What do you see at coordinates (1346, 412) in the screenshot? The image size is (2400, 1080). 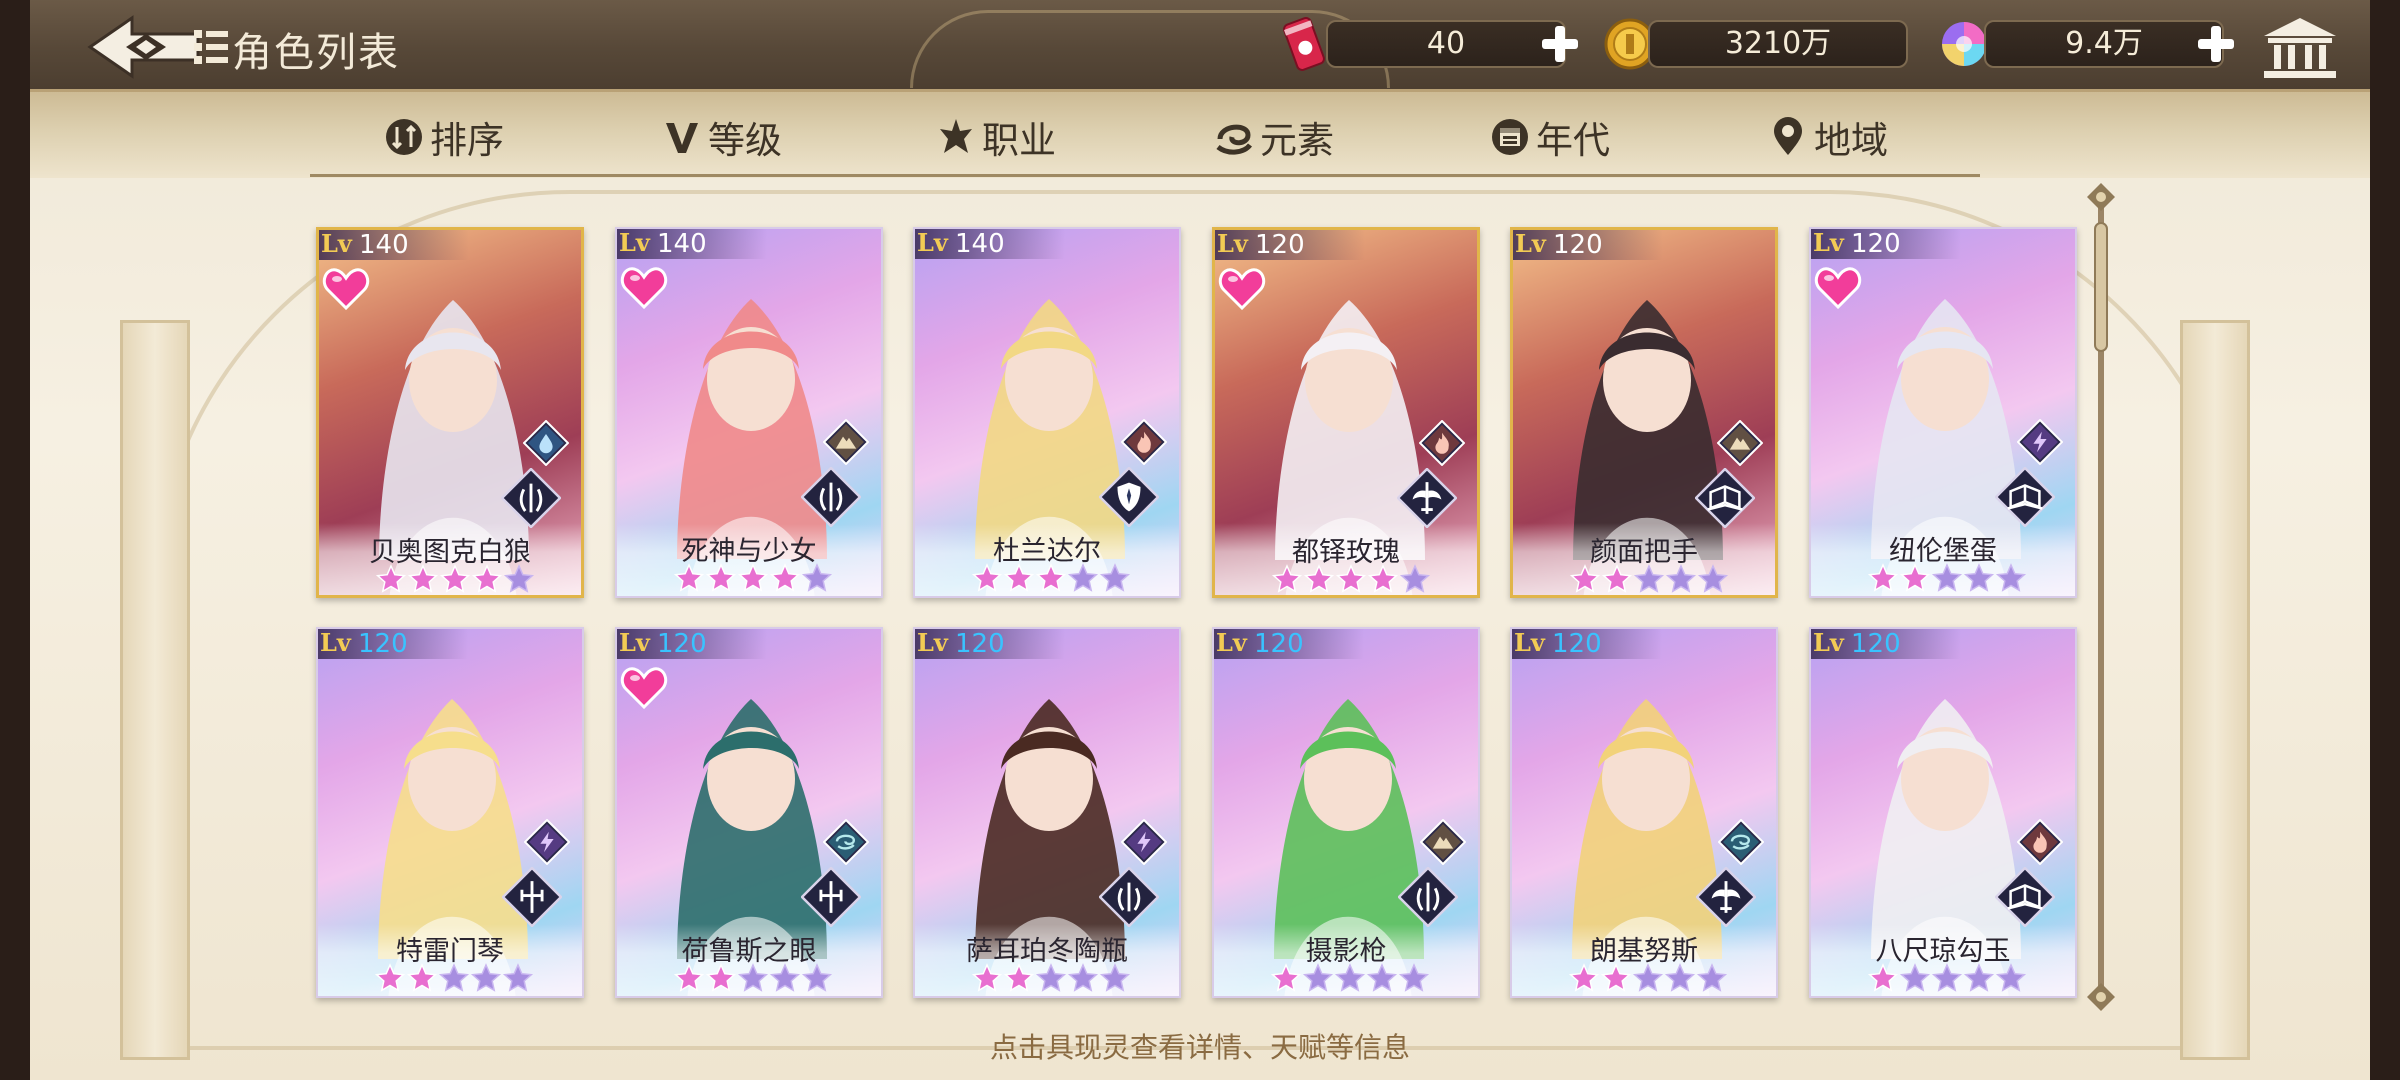 I see `character-card: Lv 120 都铎玫瑰` at bounding box center [1346, 412].